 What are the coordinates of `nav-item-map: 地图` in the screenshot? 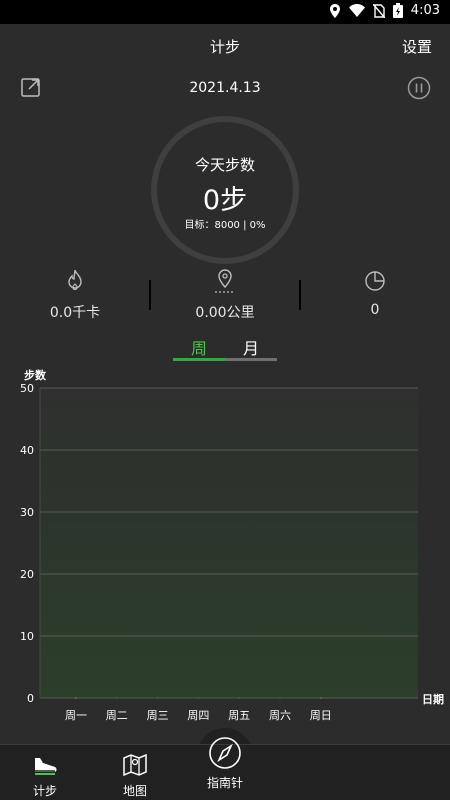 It's located at (135, 775).